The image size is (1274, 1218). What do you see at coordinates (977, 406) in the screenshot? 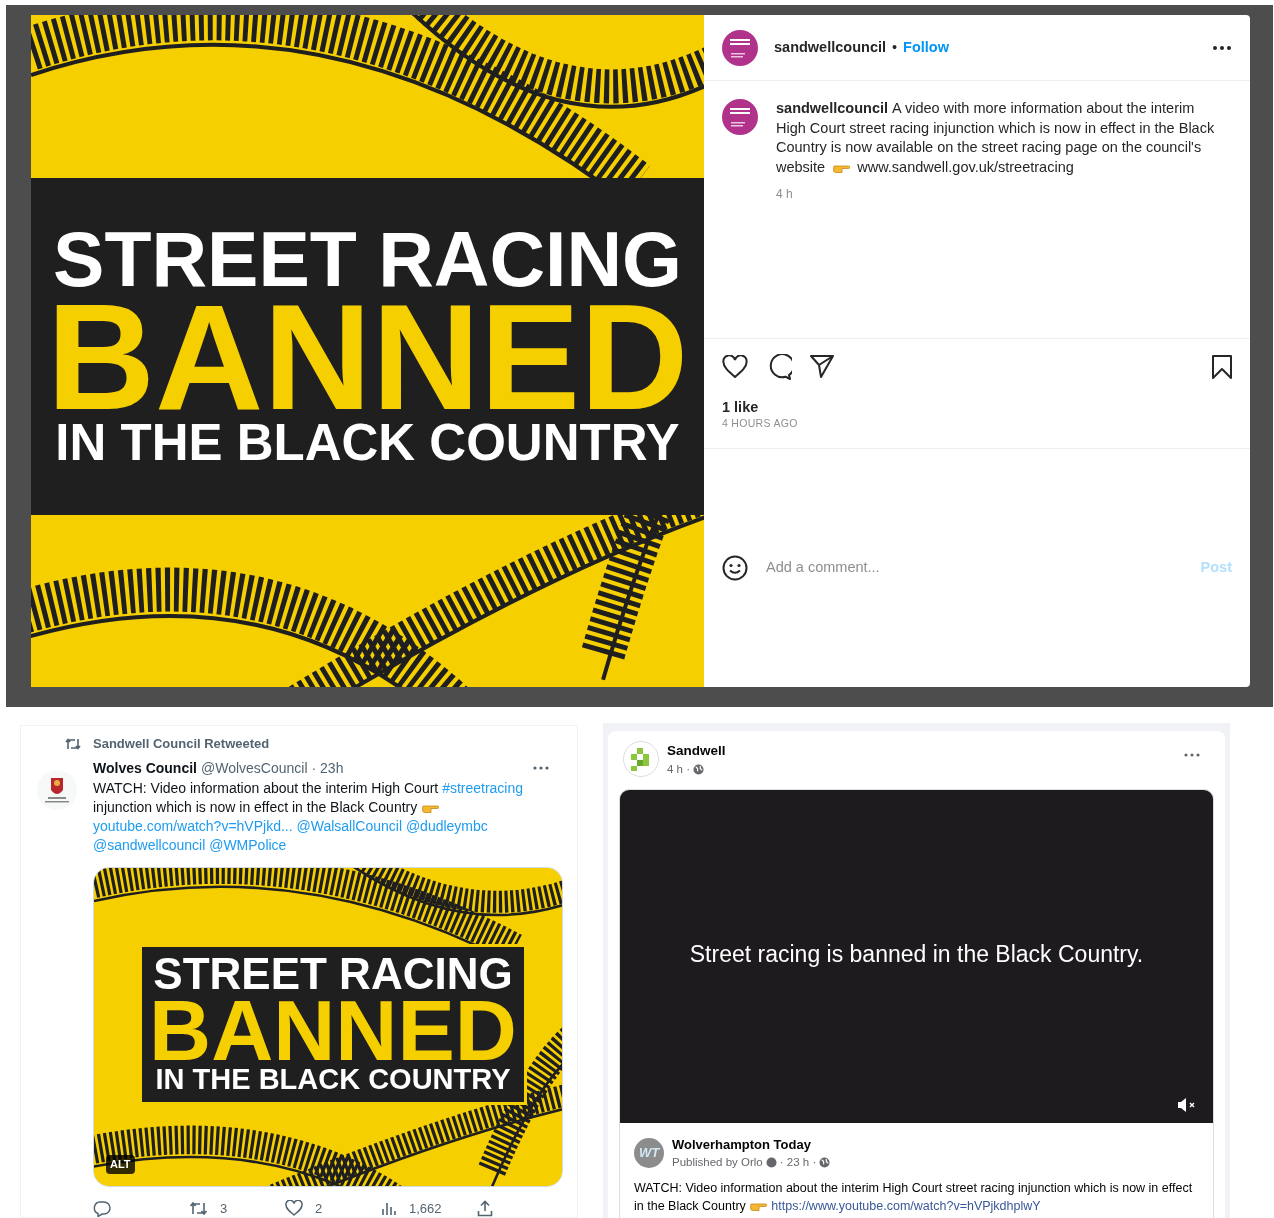
I see `like-count: 1 like` at bounding box center [977, 406].